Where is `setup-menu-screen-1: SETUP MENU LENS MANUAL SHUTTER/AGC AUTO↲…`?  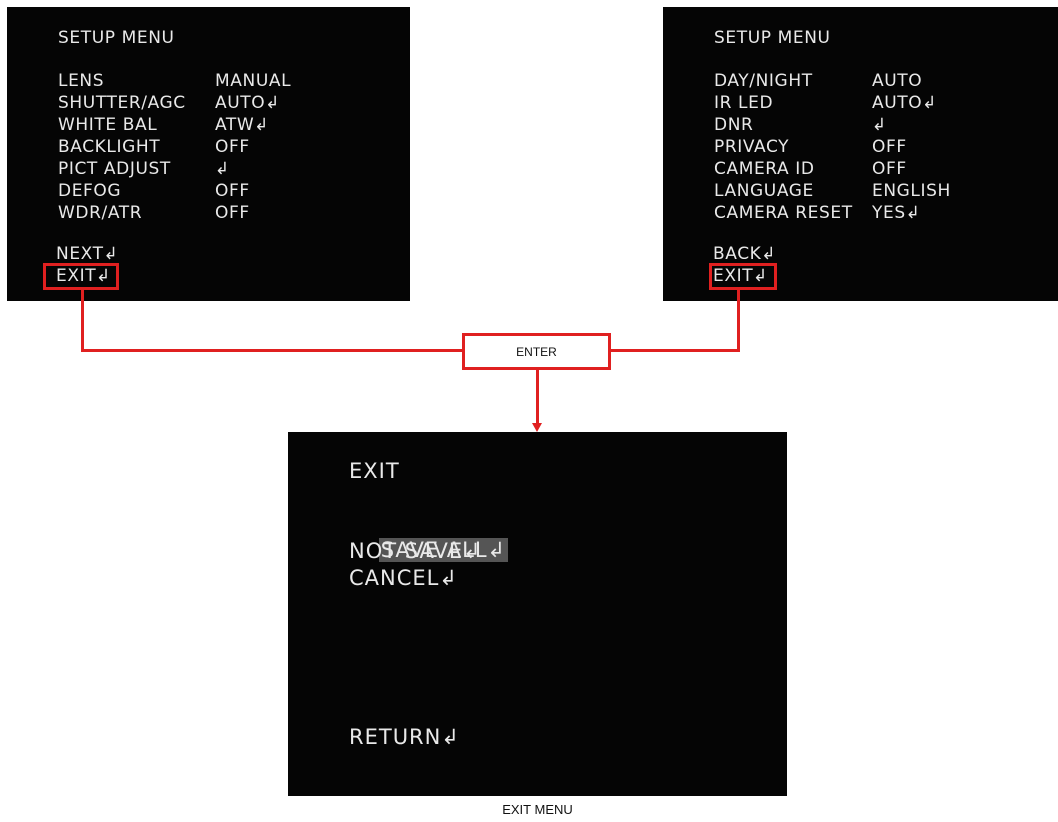
setup-menu-screen-1: SETUP MENU LENS MANUAL SHUTTER/AGC AUTO↲… is located at coordinates (208, 154).